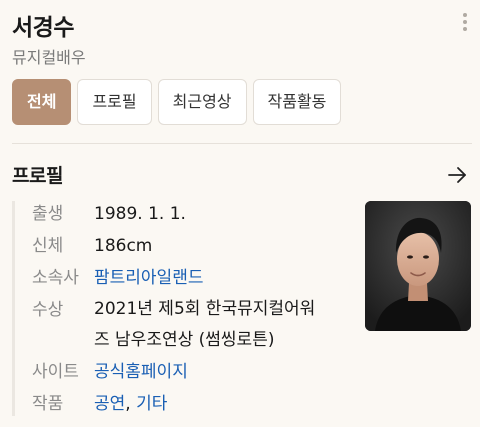  Describe the element at coordinates (48, 214) in the screenshot. I see `birth-label: 출생` at that location.